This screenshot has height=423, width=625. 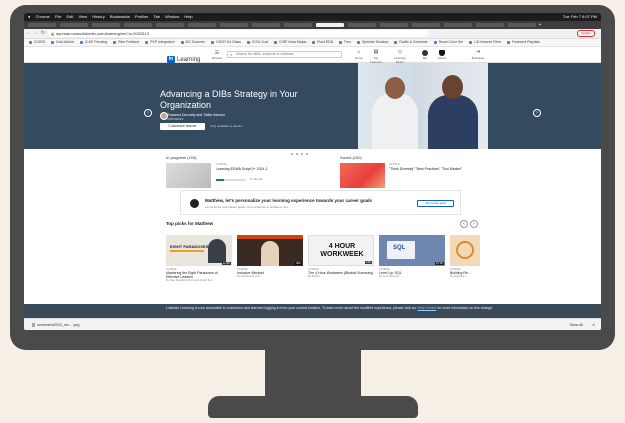 I want to click on downloaded-file: screenshot2023_nm... .png, so click(x=55, y=324).